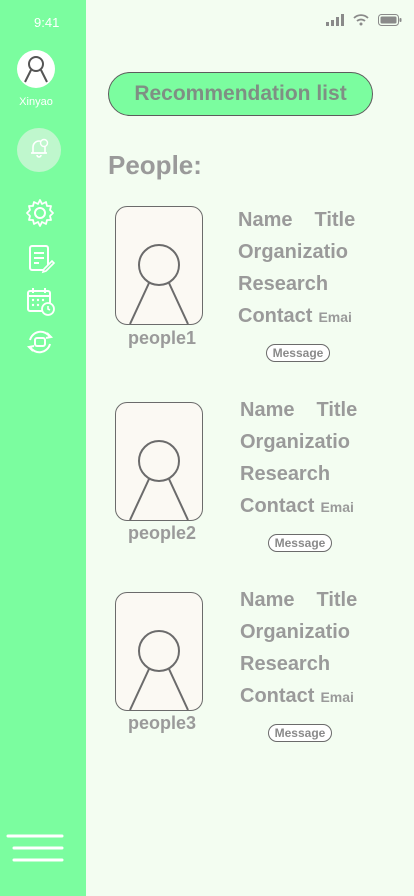 The height and width of the screenshot is (896, 414). What do you see at coordinates (240, 94) in the screenshot?
I see `recommendation-list-button: Recommendation list` at bounding box center [240, 94].